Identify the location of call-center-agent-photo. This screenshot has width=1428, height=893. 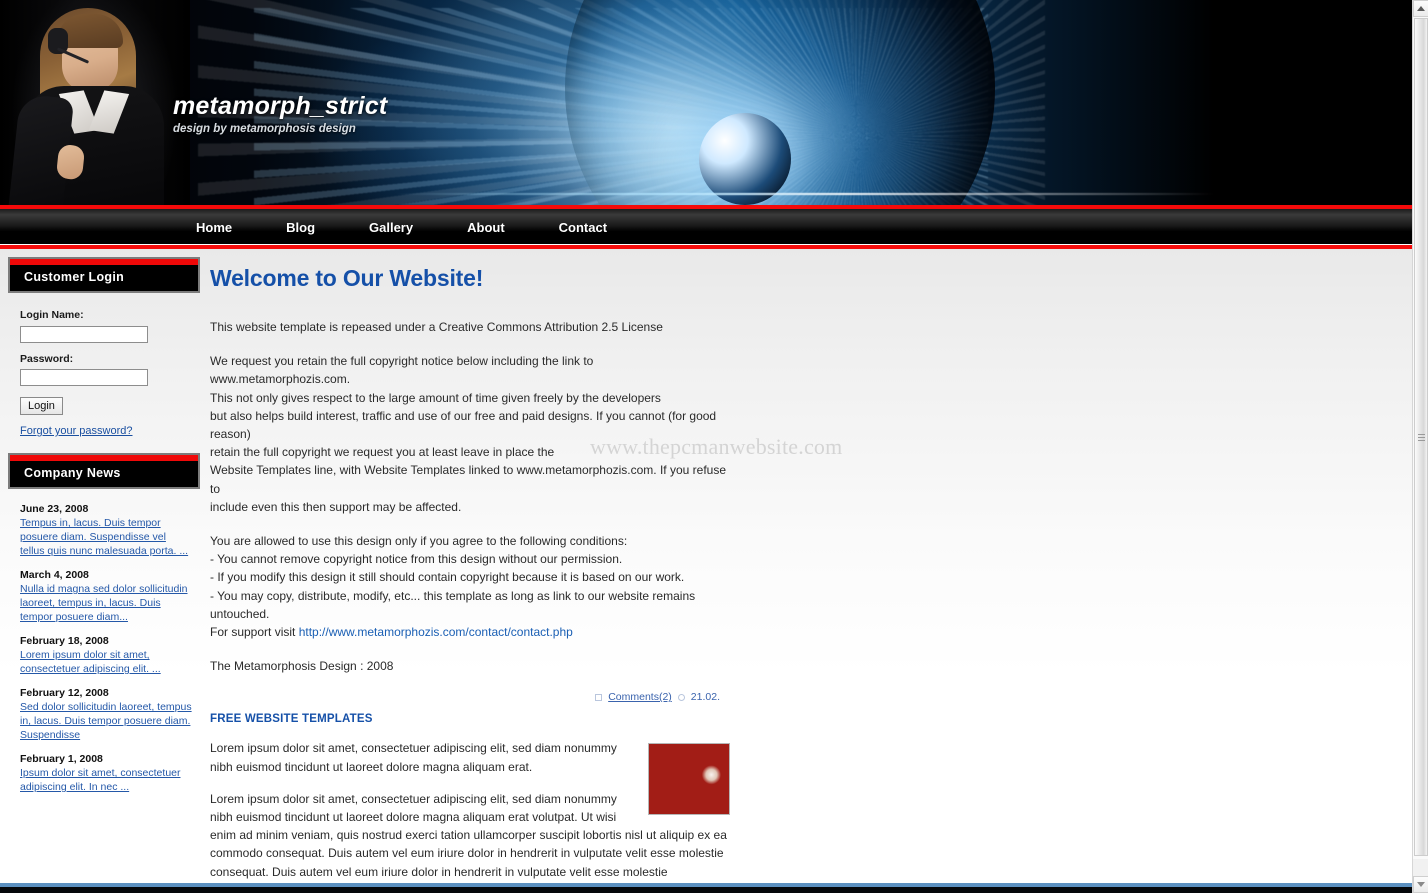
(95, 102).